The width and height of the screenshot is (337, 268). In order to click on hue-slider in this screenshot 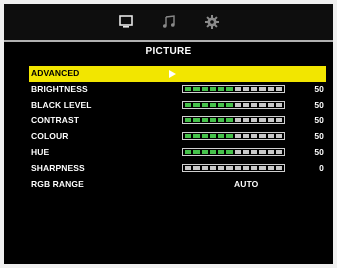, I will do `click(233, 151)`.